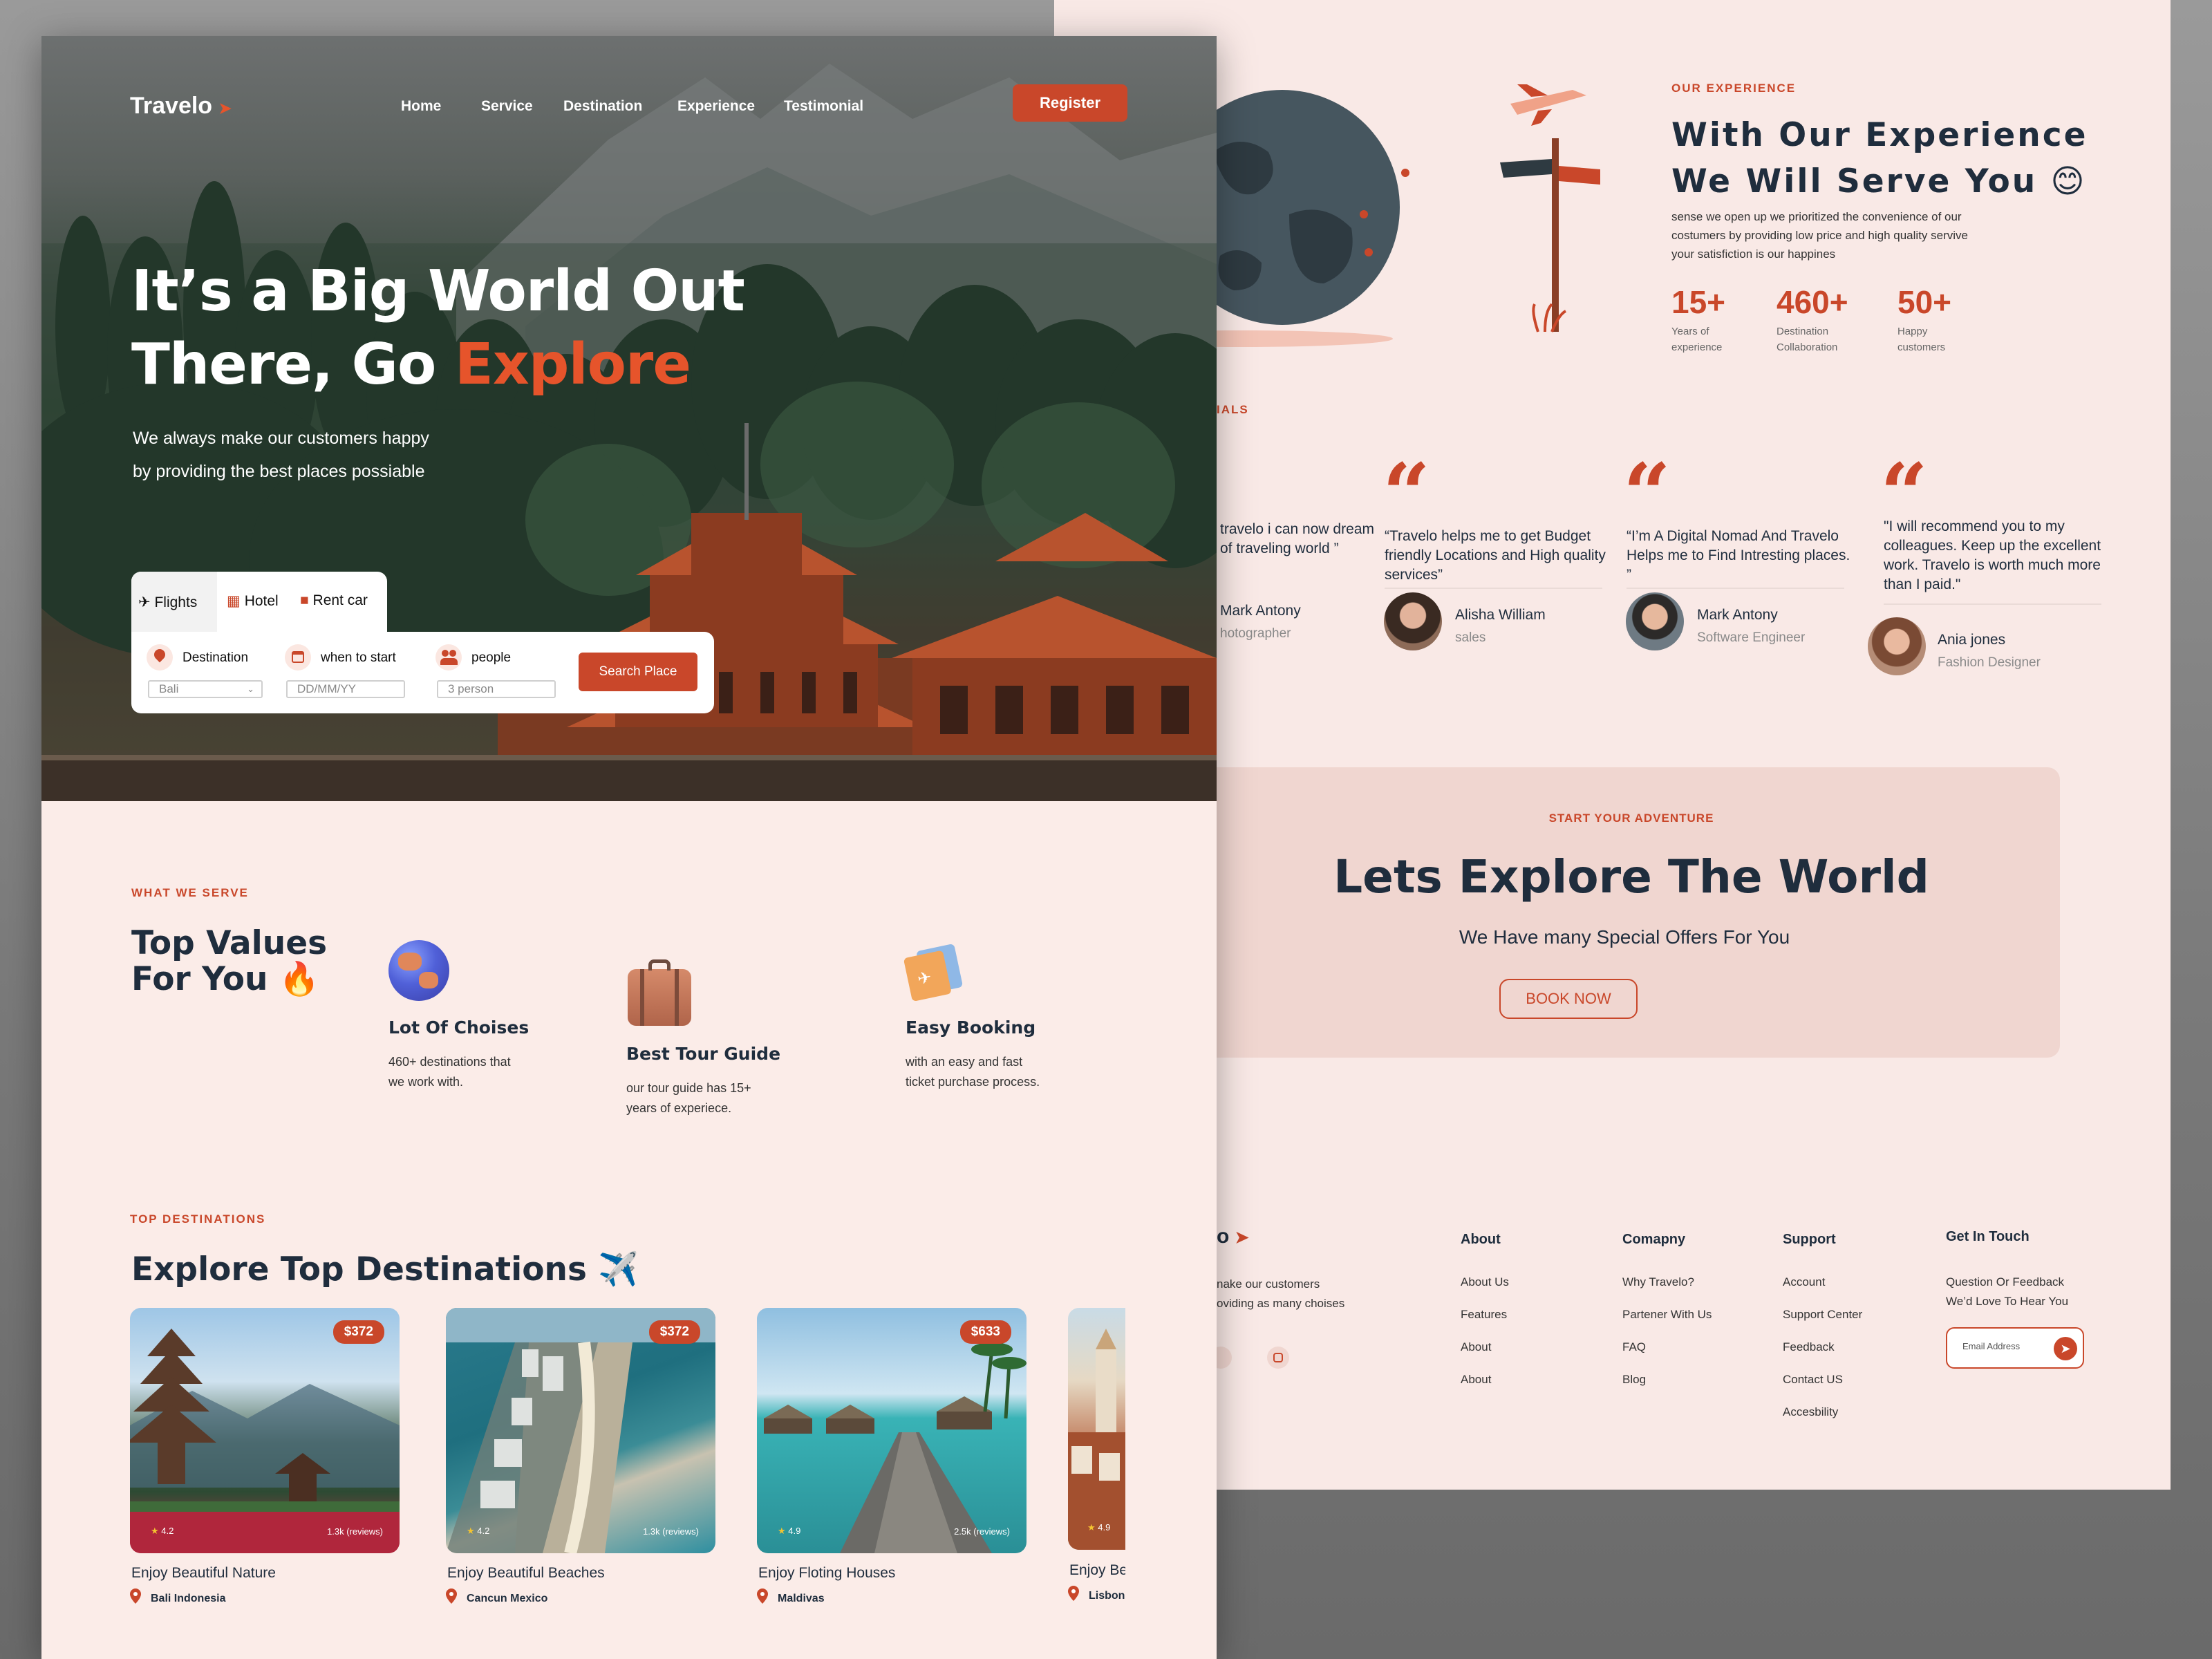 This screenshot has width=2212, height=1659. Describe the element at coordinates (205, 689) in the screenshot. I see `destination-select: Bali ⌄` at that location.